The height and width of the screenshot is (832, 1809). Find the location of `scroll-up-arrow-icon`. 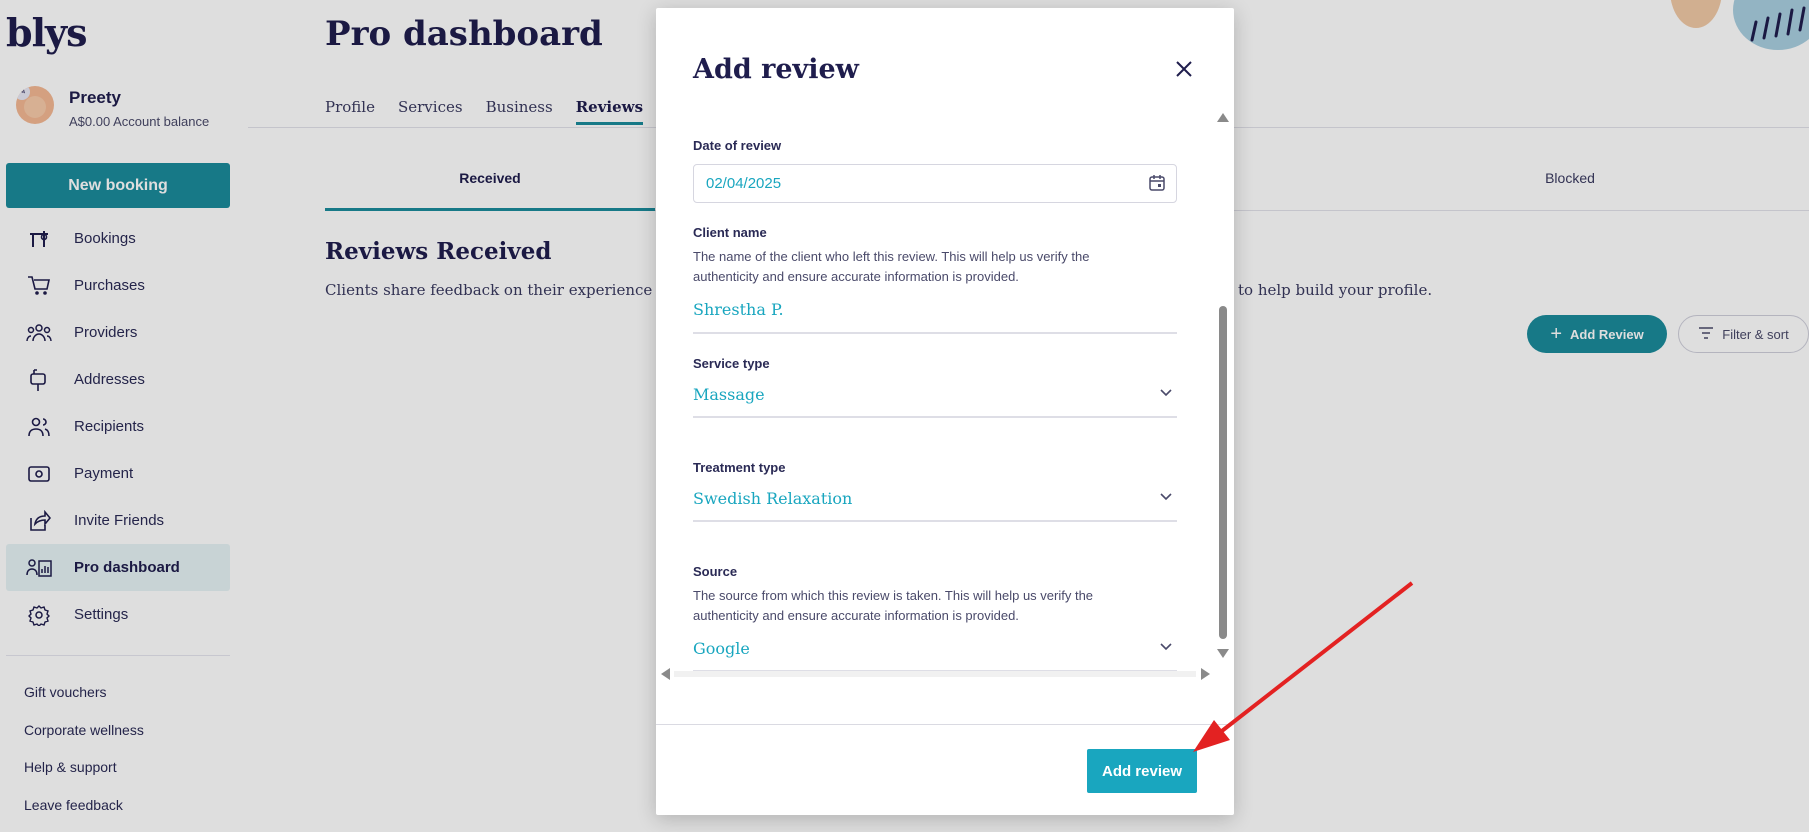

scroll-up-arrow-icon is located at coordinates (1223, 117).